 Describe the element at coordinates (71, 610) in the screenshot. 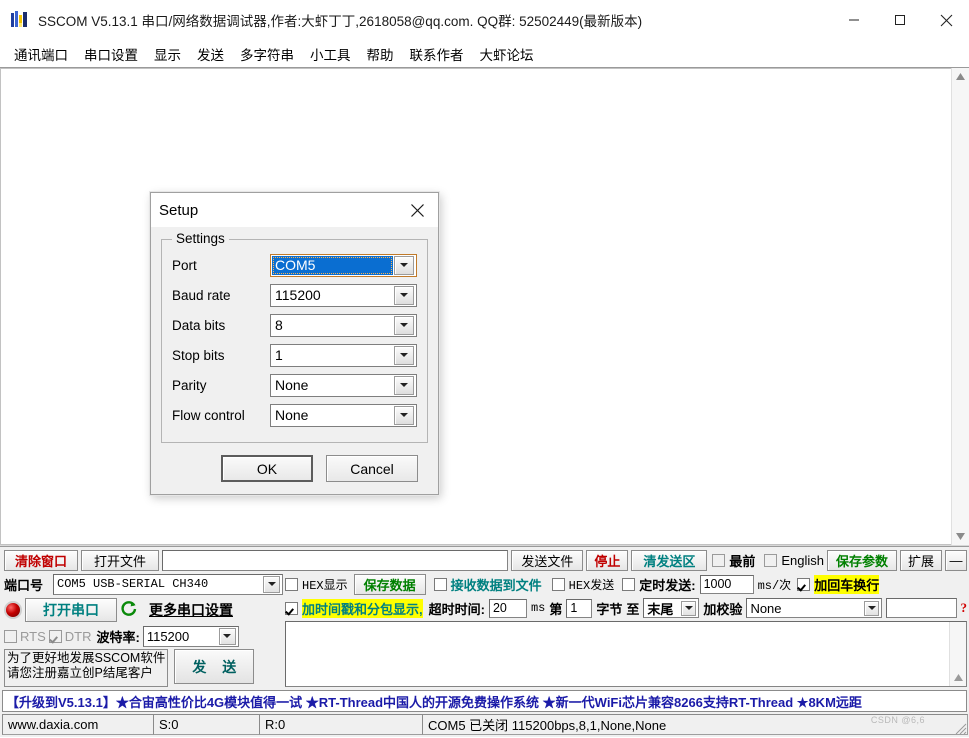

I see `open-port-button: 打开串口` at that location.